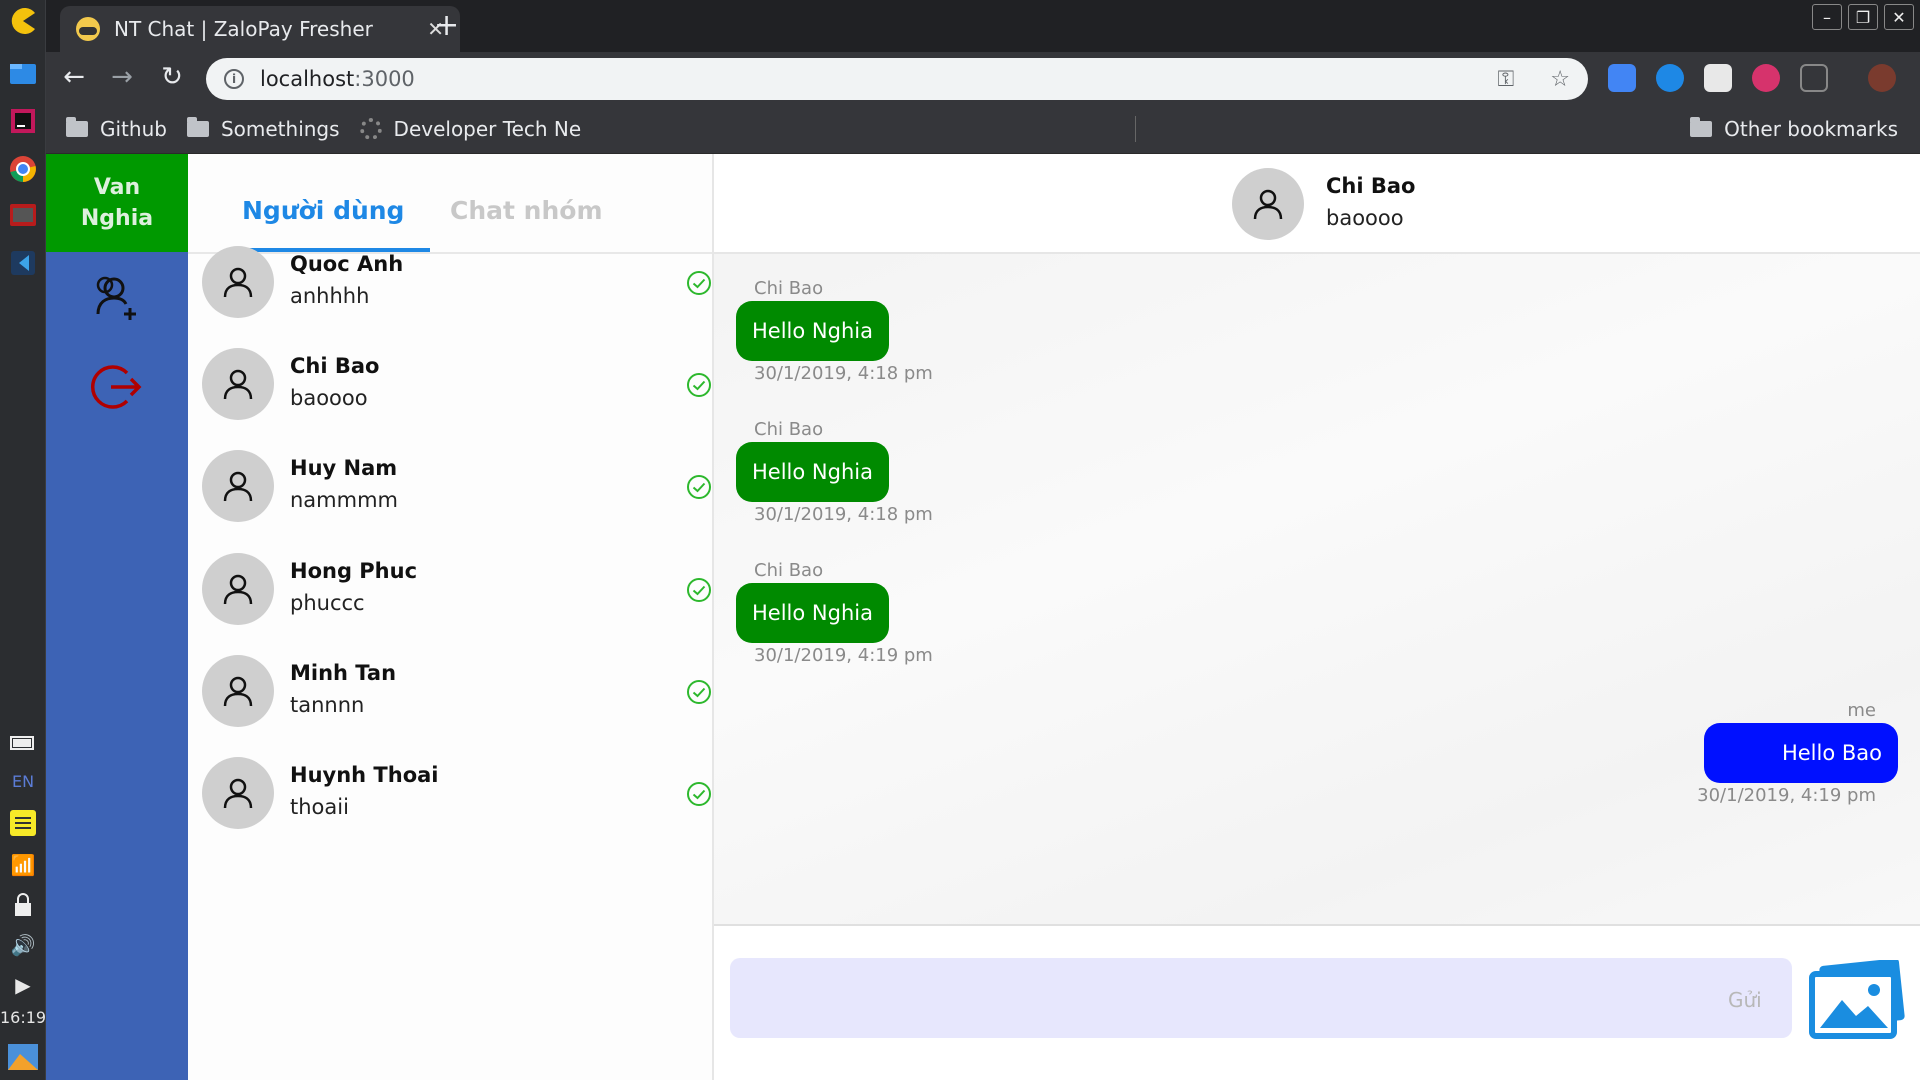 This screenshot has height=1080, width=1920. What do you see at coordinates (23, 215) in the screenshot?
I see `terminal-icon` at bounding box center [23, 215].